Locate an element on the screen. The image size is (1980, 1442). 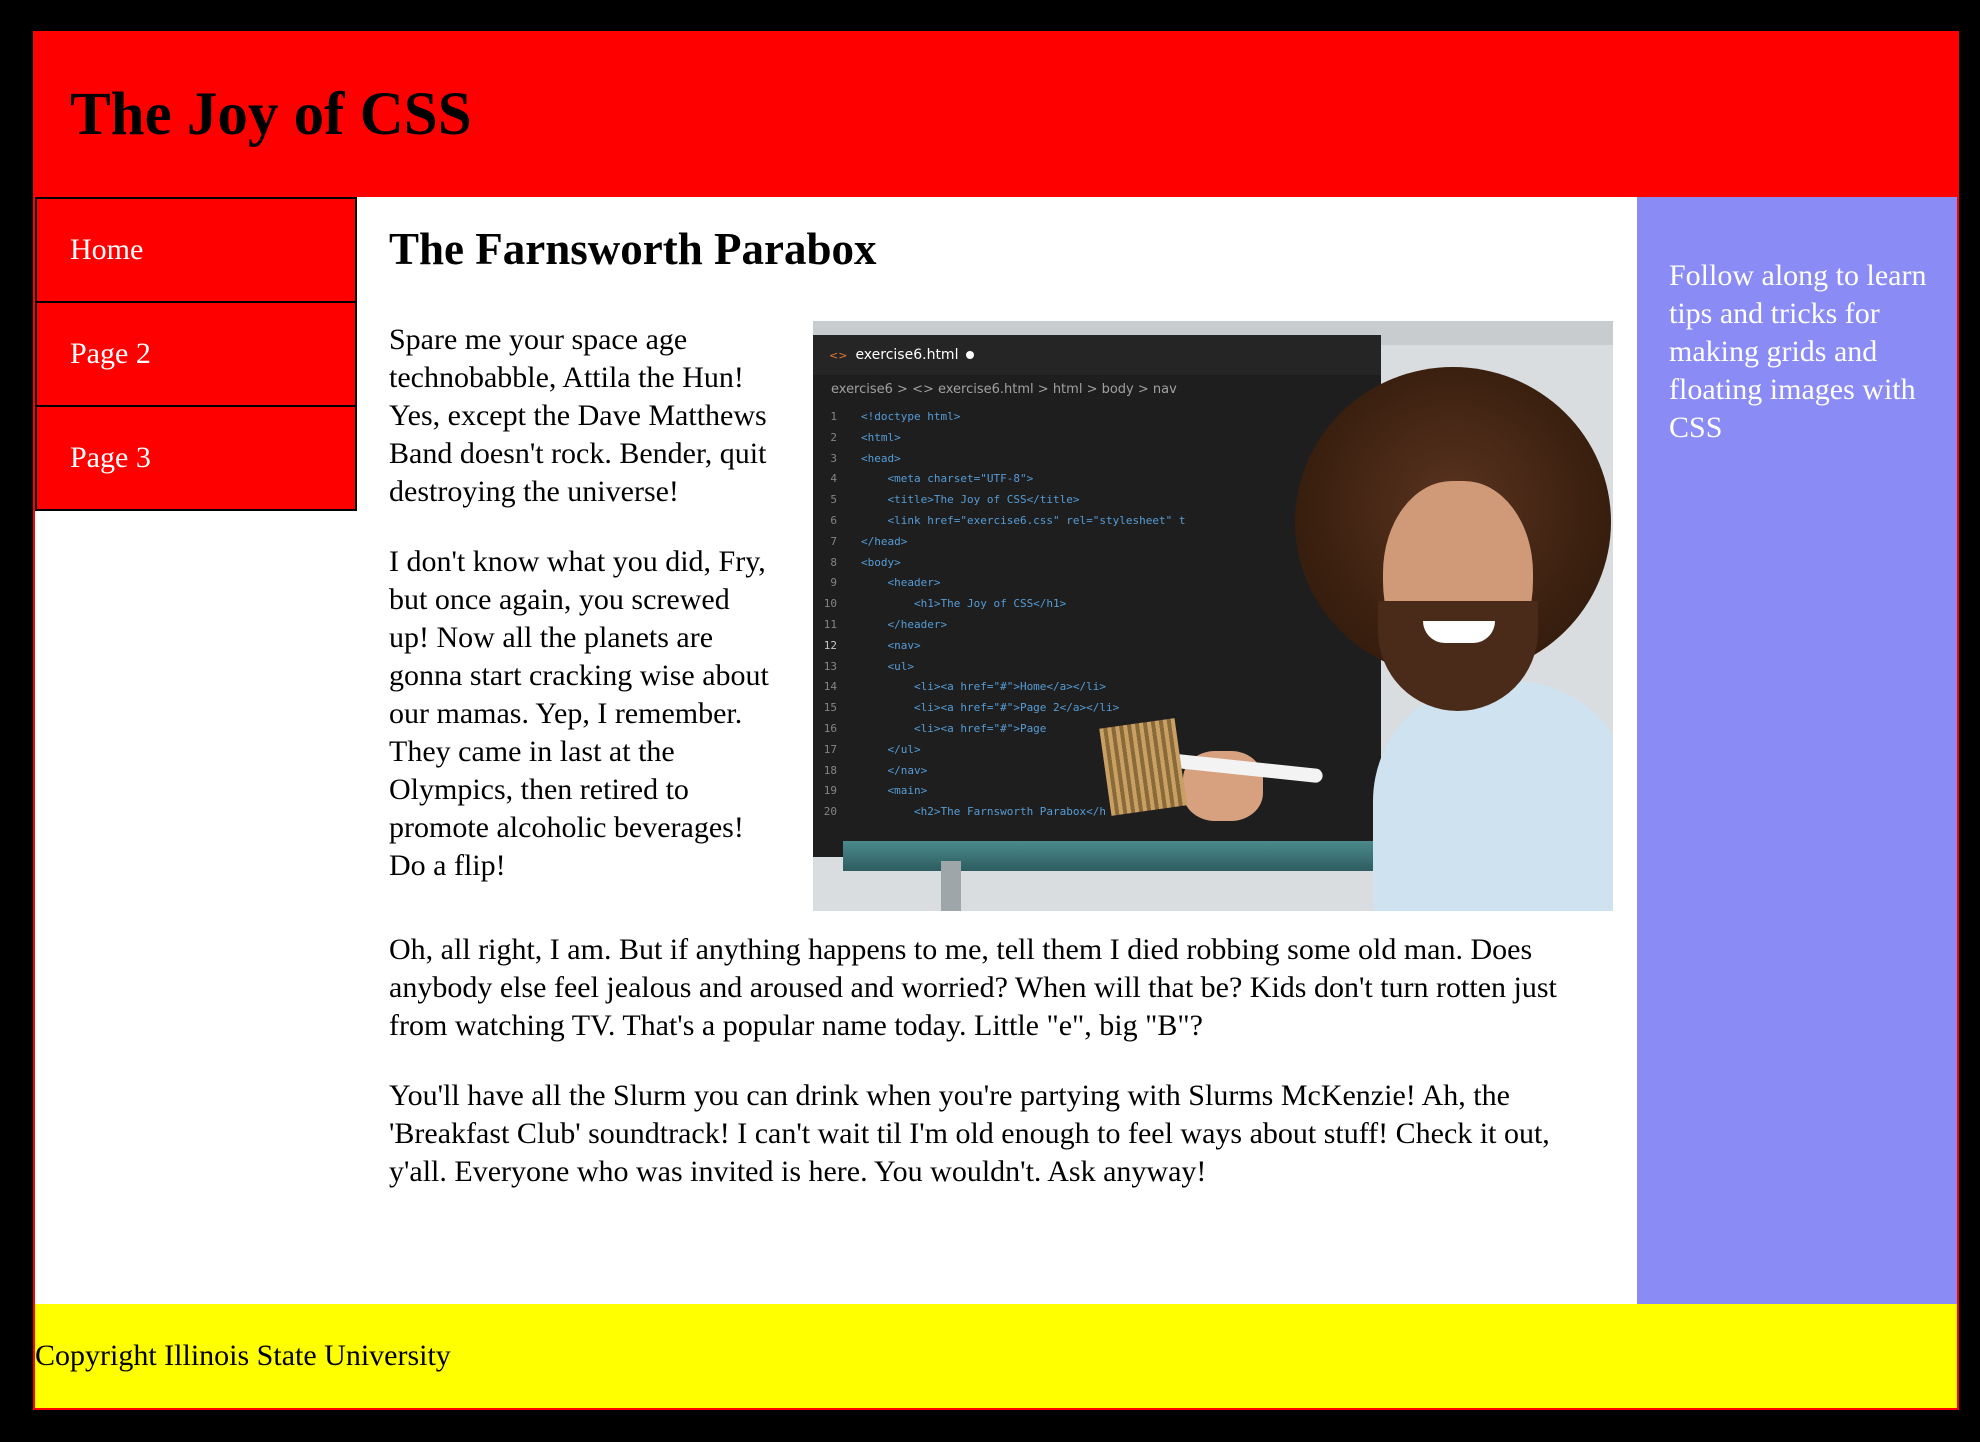
line-number: 9 is located at coordinates (833, 583).